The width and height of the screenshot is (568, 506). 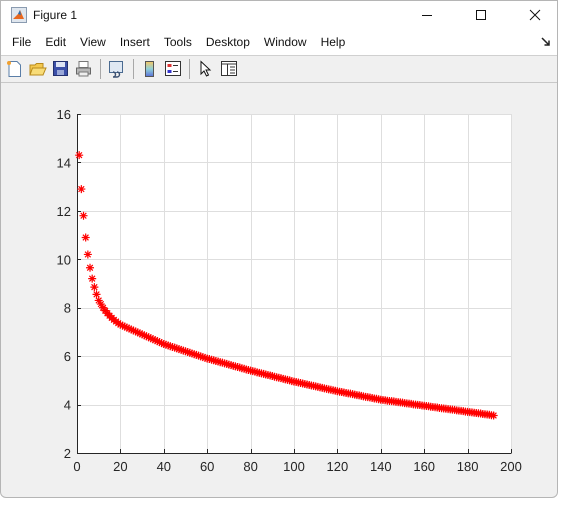 What do you see at coordinates (67, 405) in the screenshot?
I see `tick-label: 4` at bounding box center [67, 405].